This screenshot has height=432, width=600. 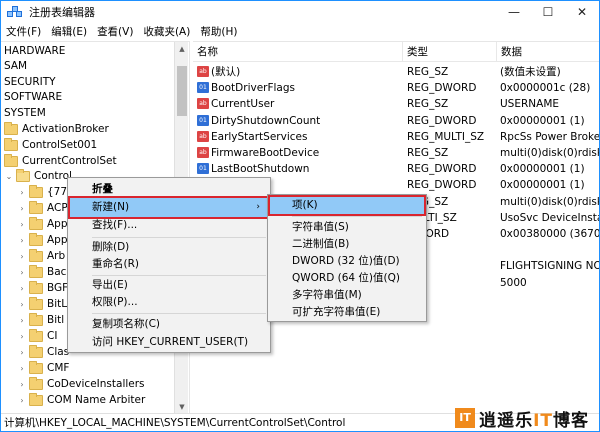 I want to click on minimize-button: —, so click(x=514, y=12).